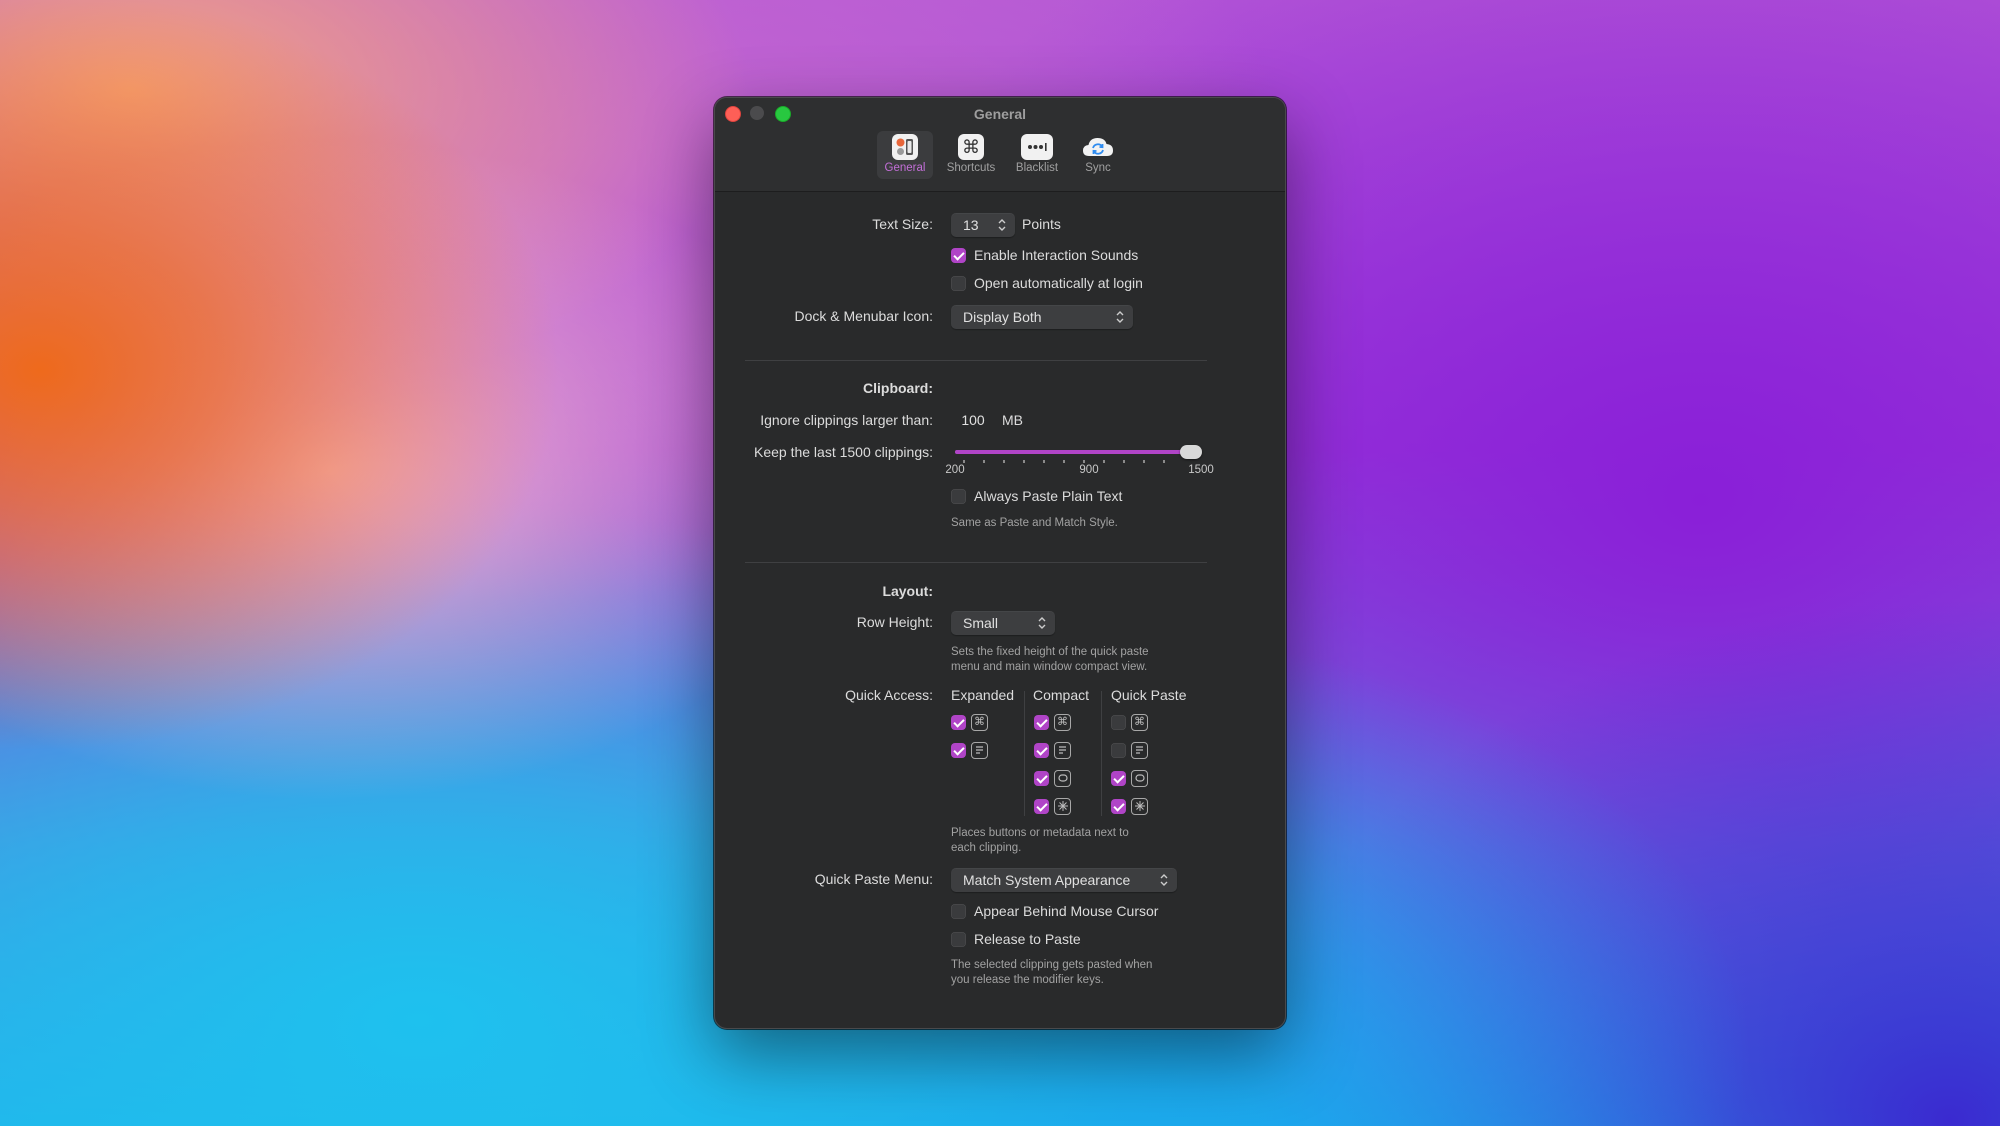 The width and height of the screenshot is (2000, 1126). Describe the element at coordinates (1058, 283) in the screenshot. I see `open-login-label: Open automatically at login` at that location.